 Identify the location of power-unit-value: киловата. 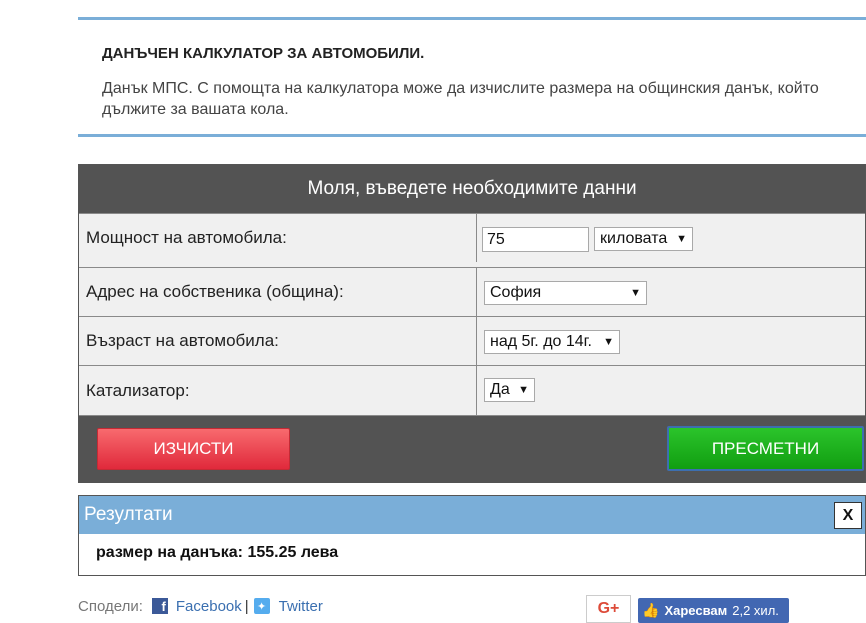
(634, 238).